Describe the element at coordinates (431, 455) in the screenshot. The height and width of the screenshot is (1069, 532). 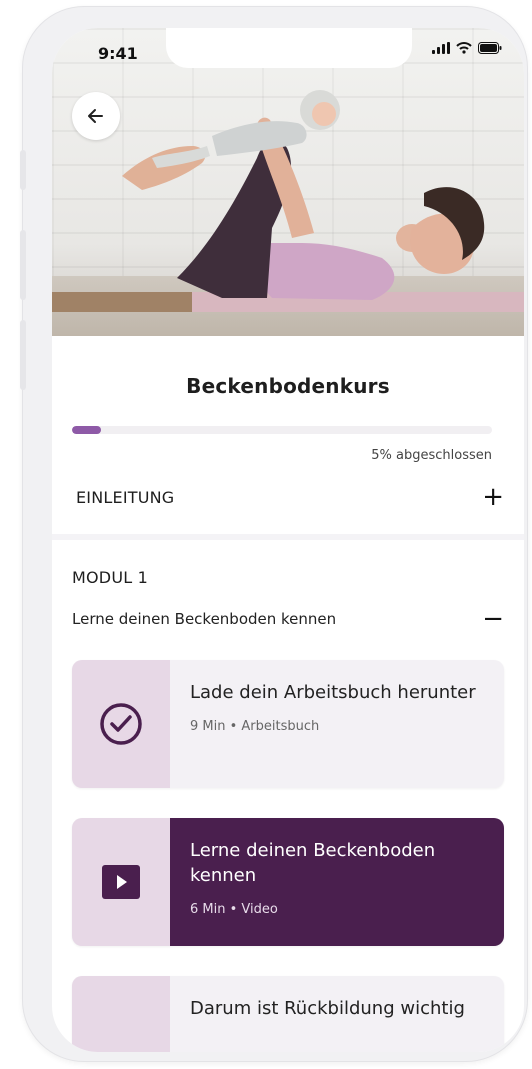
I see `progress-text: 5% abgeschlossen` at that location.